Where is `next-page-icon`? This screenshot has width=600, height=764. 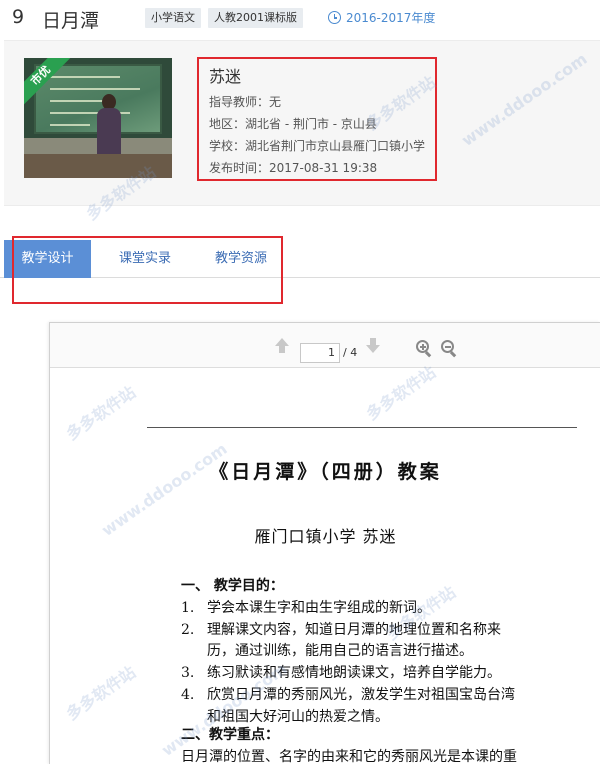 next-page-icon is located at coordinates (373, 346).